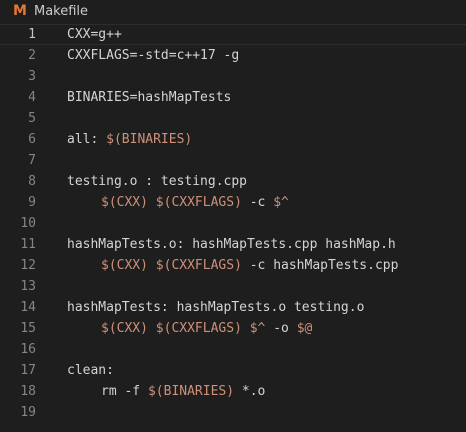 Image resolution: width=466 pixels, height=432 pixels. I want to click on line-code: $(CXX) $(CXXFLAGS) -c hashMapTests.cpp, so click(232, 265).